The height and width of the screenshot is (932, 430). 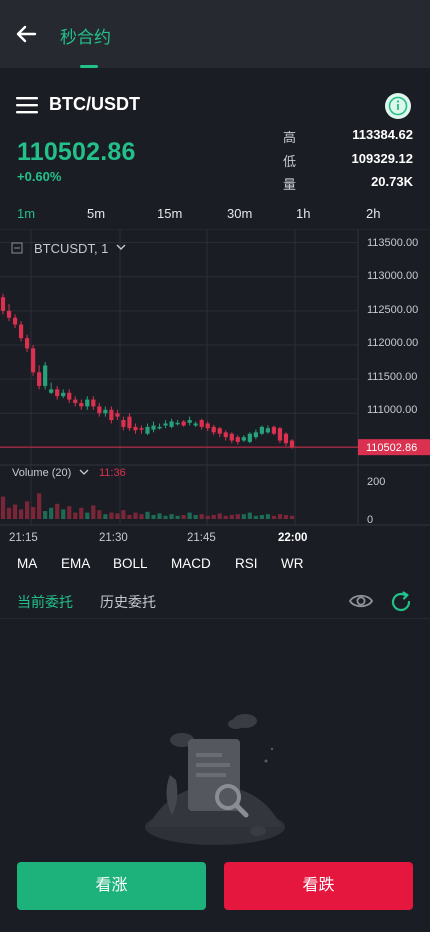 What do you see at coordinates (215, 106) in the screenshot?
I see `pair-header: BTC/USDT` at bounding box center [215, 106].